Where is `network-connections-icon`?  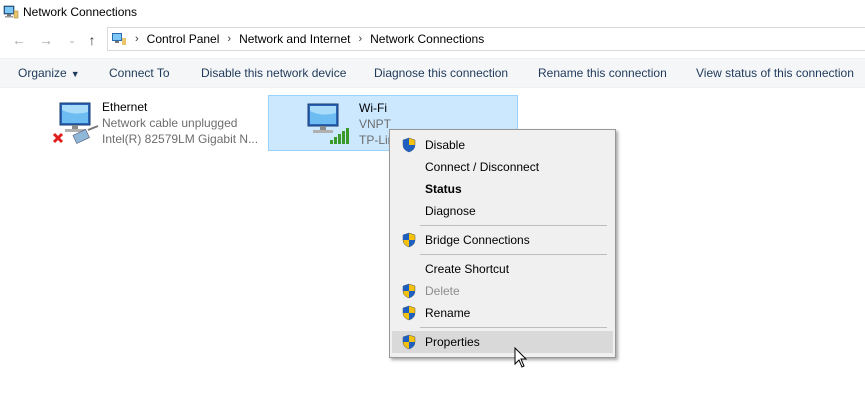 network-connections-icon is located at coordinates (11, 12).